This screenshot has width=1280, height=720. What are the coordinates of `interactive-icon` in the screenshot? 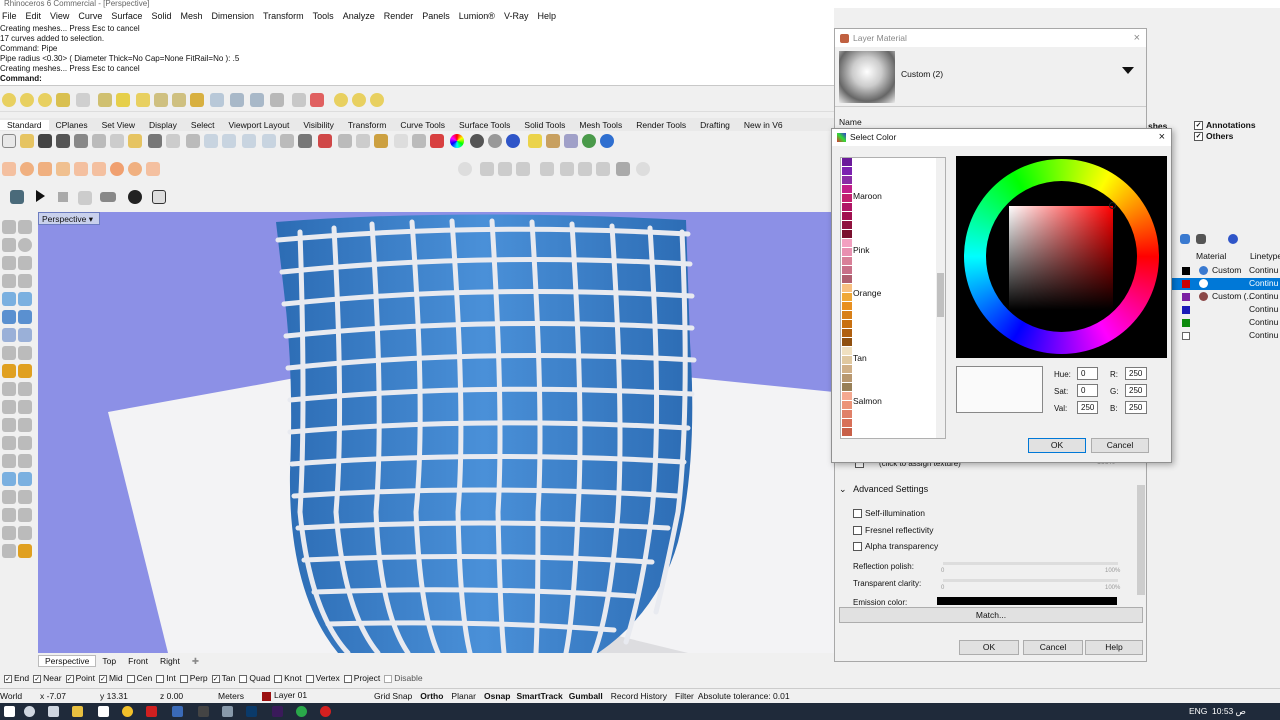 It's located at (85, 198).